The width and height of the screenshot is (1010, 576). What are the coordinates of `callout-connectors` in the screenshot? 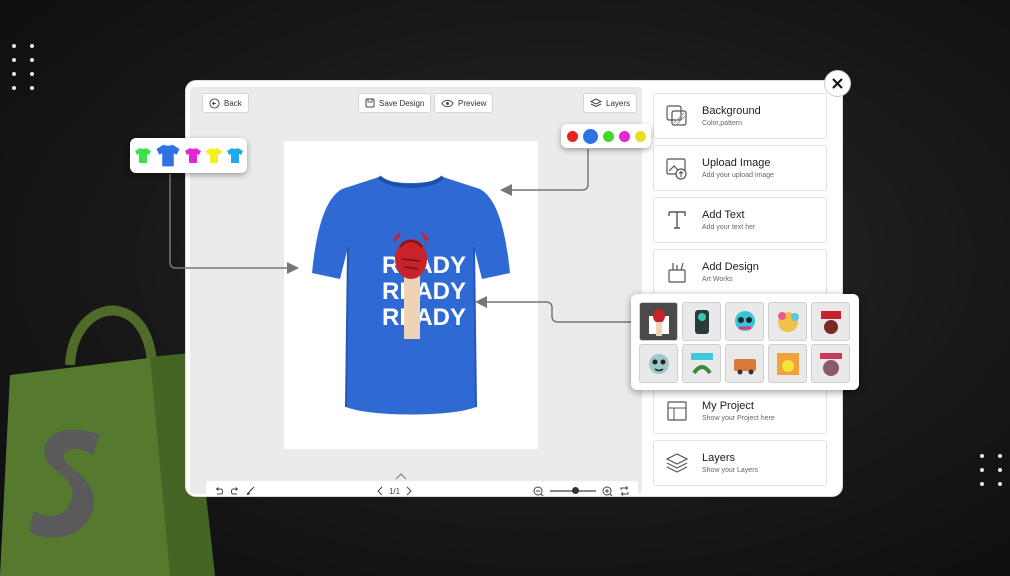 It's located at (404, 236).